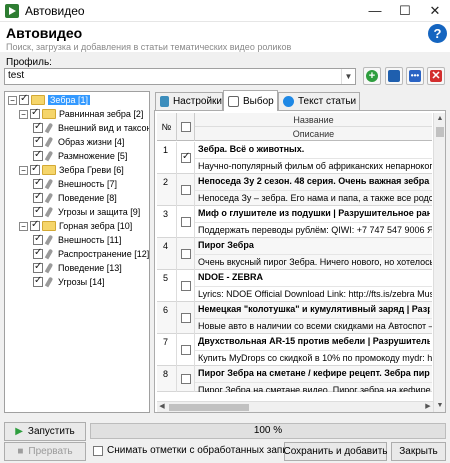 The height and width of the screenshot is (463, 450). I want to click on stop-button: ■ Прервать, so click(45, 451).